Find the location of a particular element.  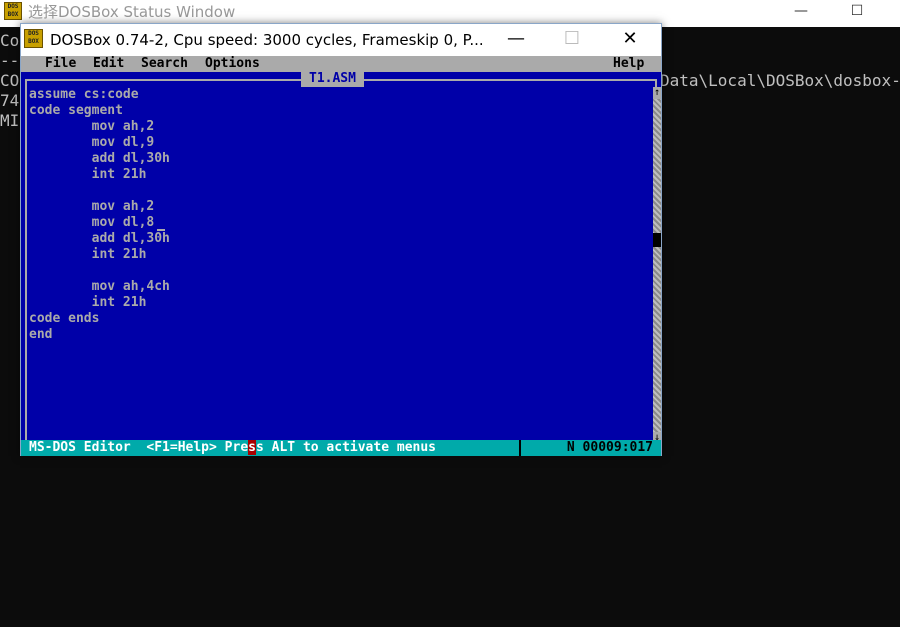

menu-edit: Edit is located at coordinates (108, 64).